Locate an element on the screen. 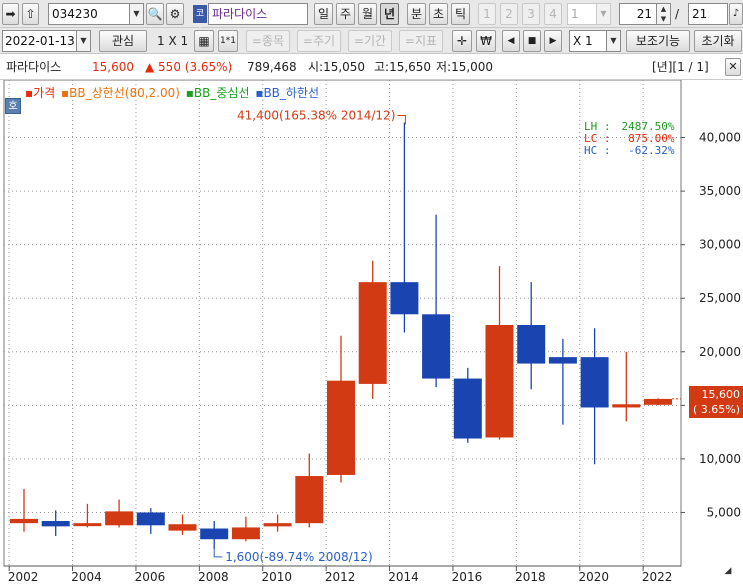  y-tick-label: 5,000 is located at coordinates (724, 512).